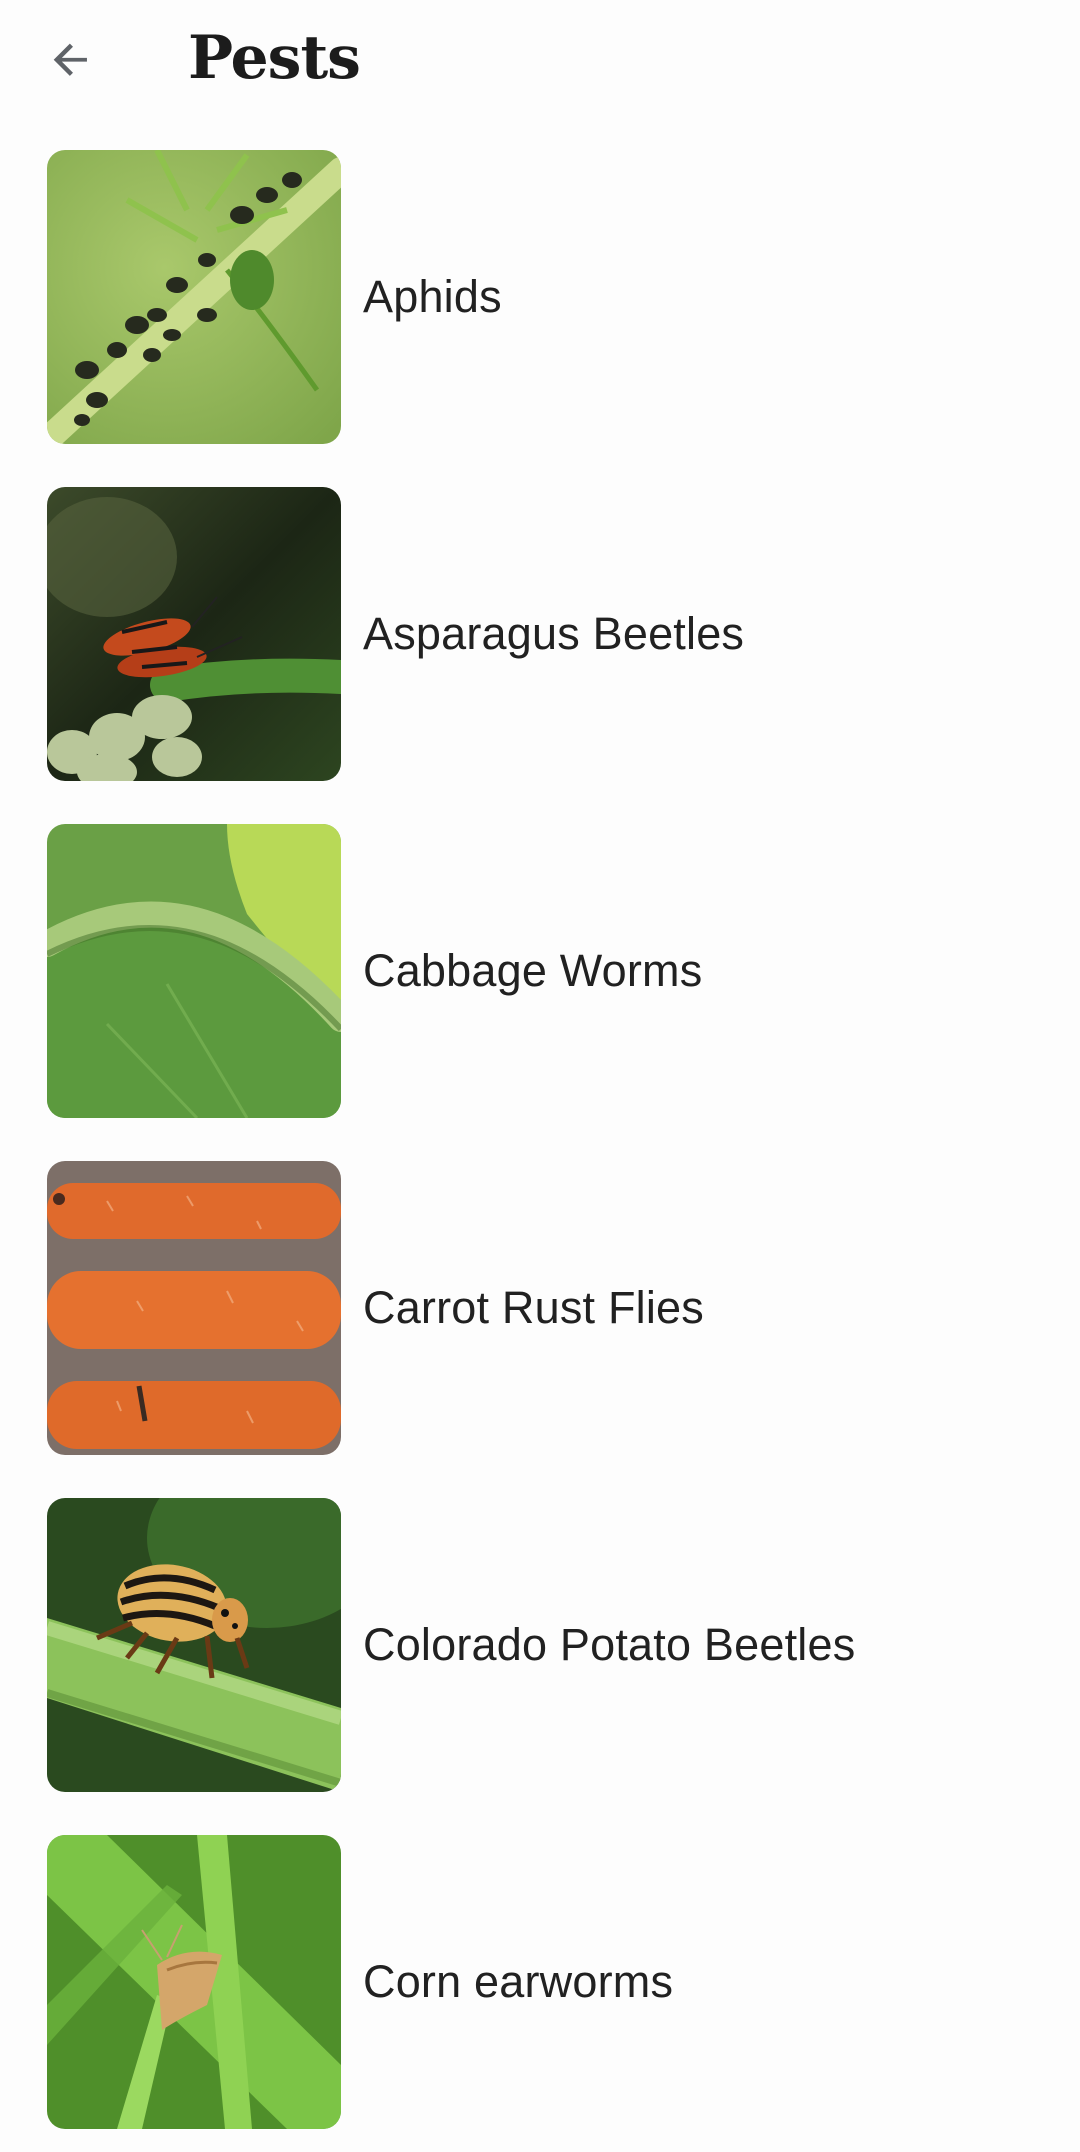 The width and height of the screenshot is (1080, 2152). I want to click on list-item-corn-earworms: Corn earworms, so click(540, 1982).